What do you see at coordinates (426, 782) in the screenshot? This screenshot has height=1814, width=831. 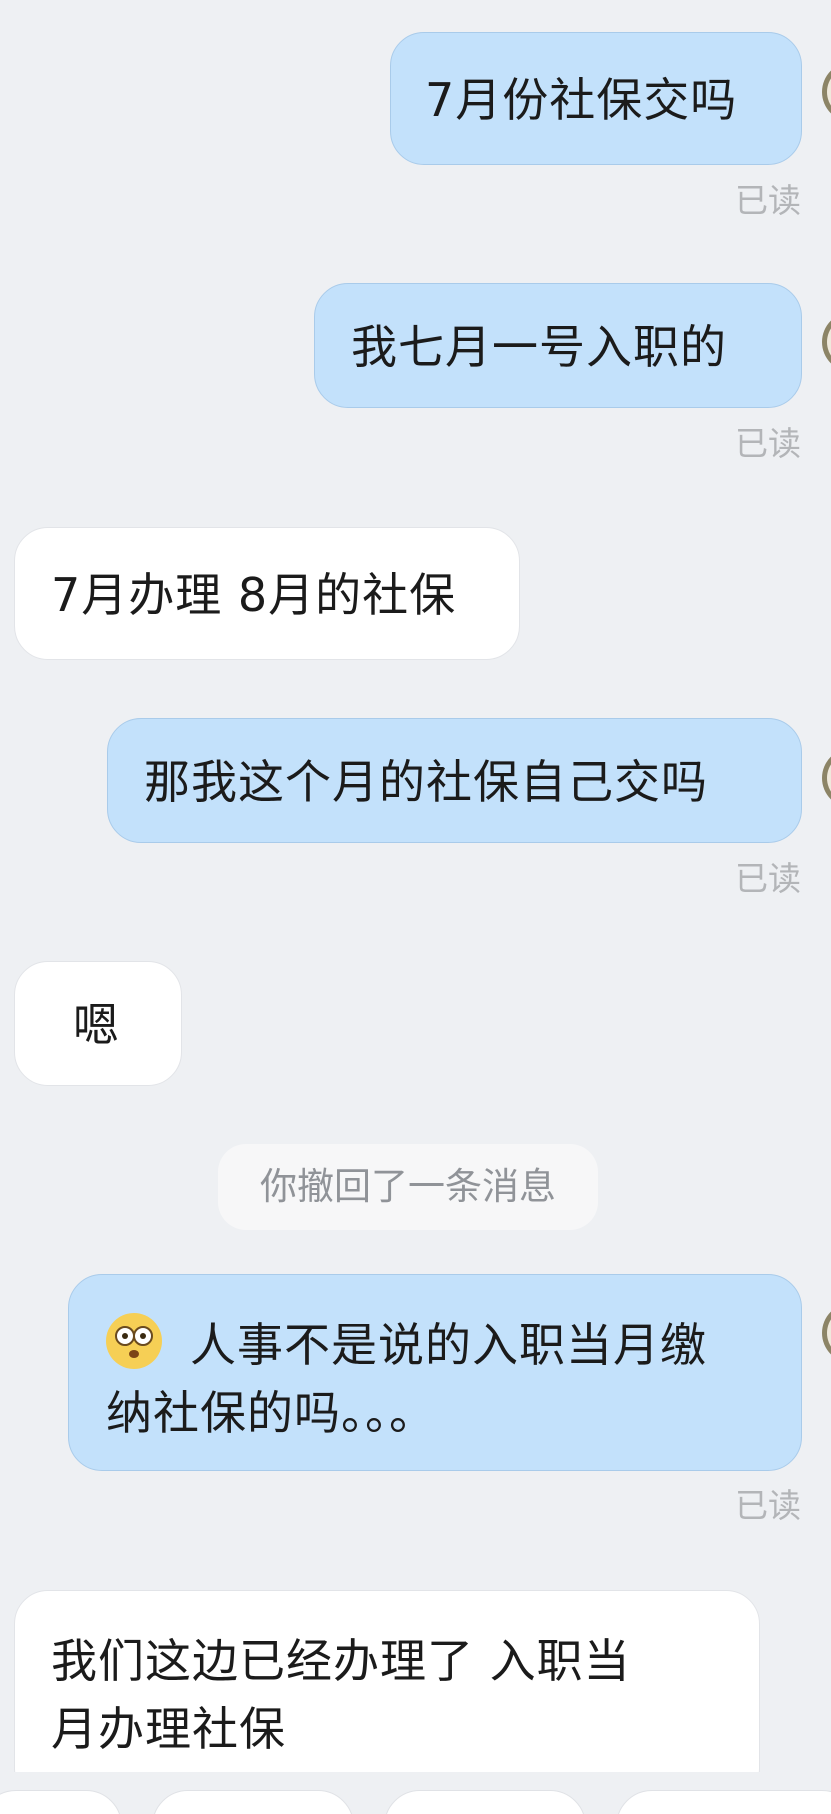 I see `message-text: 那我这个月的社保自己交吗` at bounding box center [426, 782].